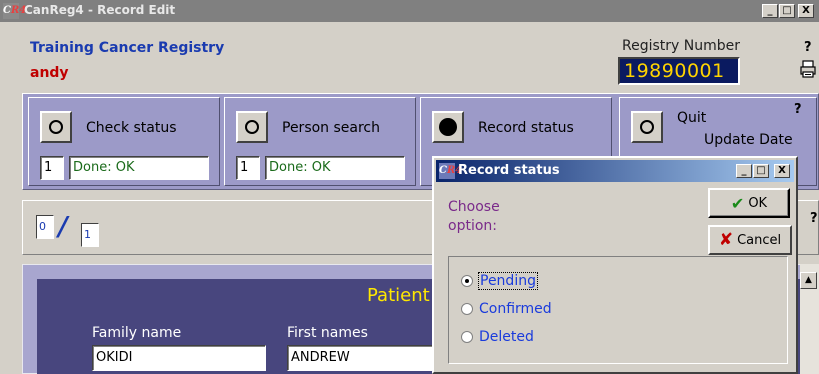 The image size is (819, 374). I want to click on dialog-title: Record status, so click(509, 170).